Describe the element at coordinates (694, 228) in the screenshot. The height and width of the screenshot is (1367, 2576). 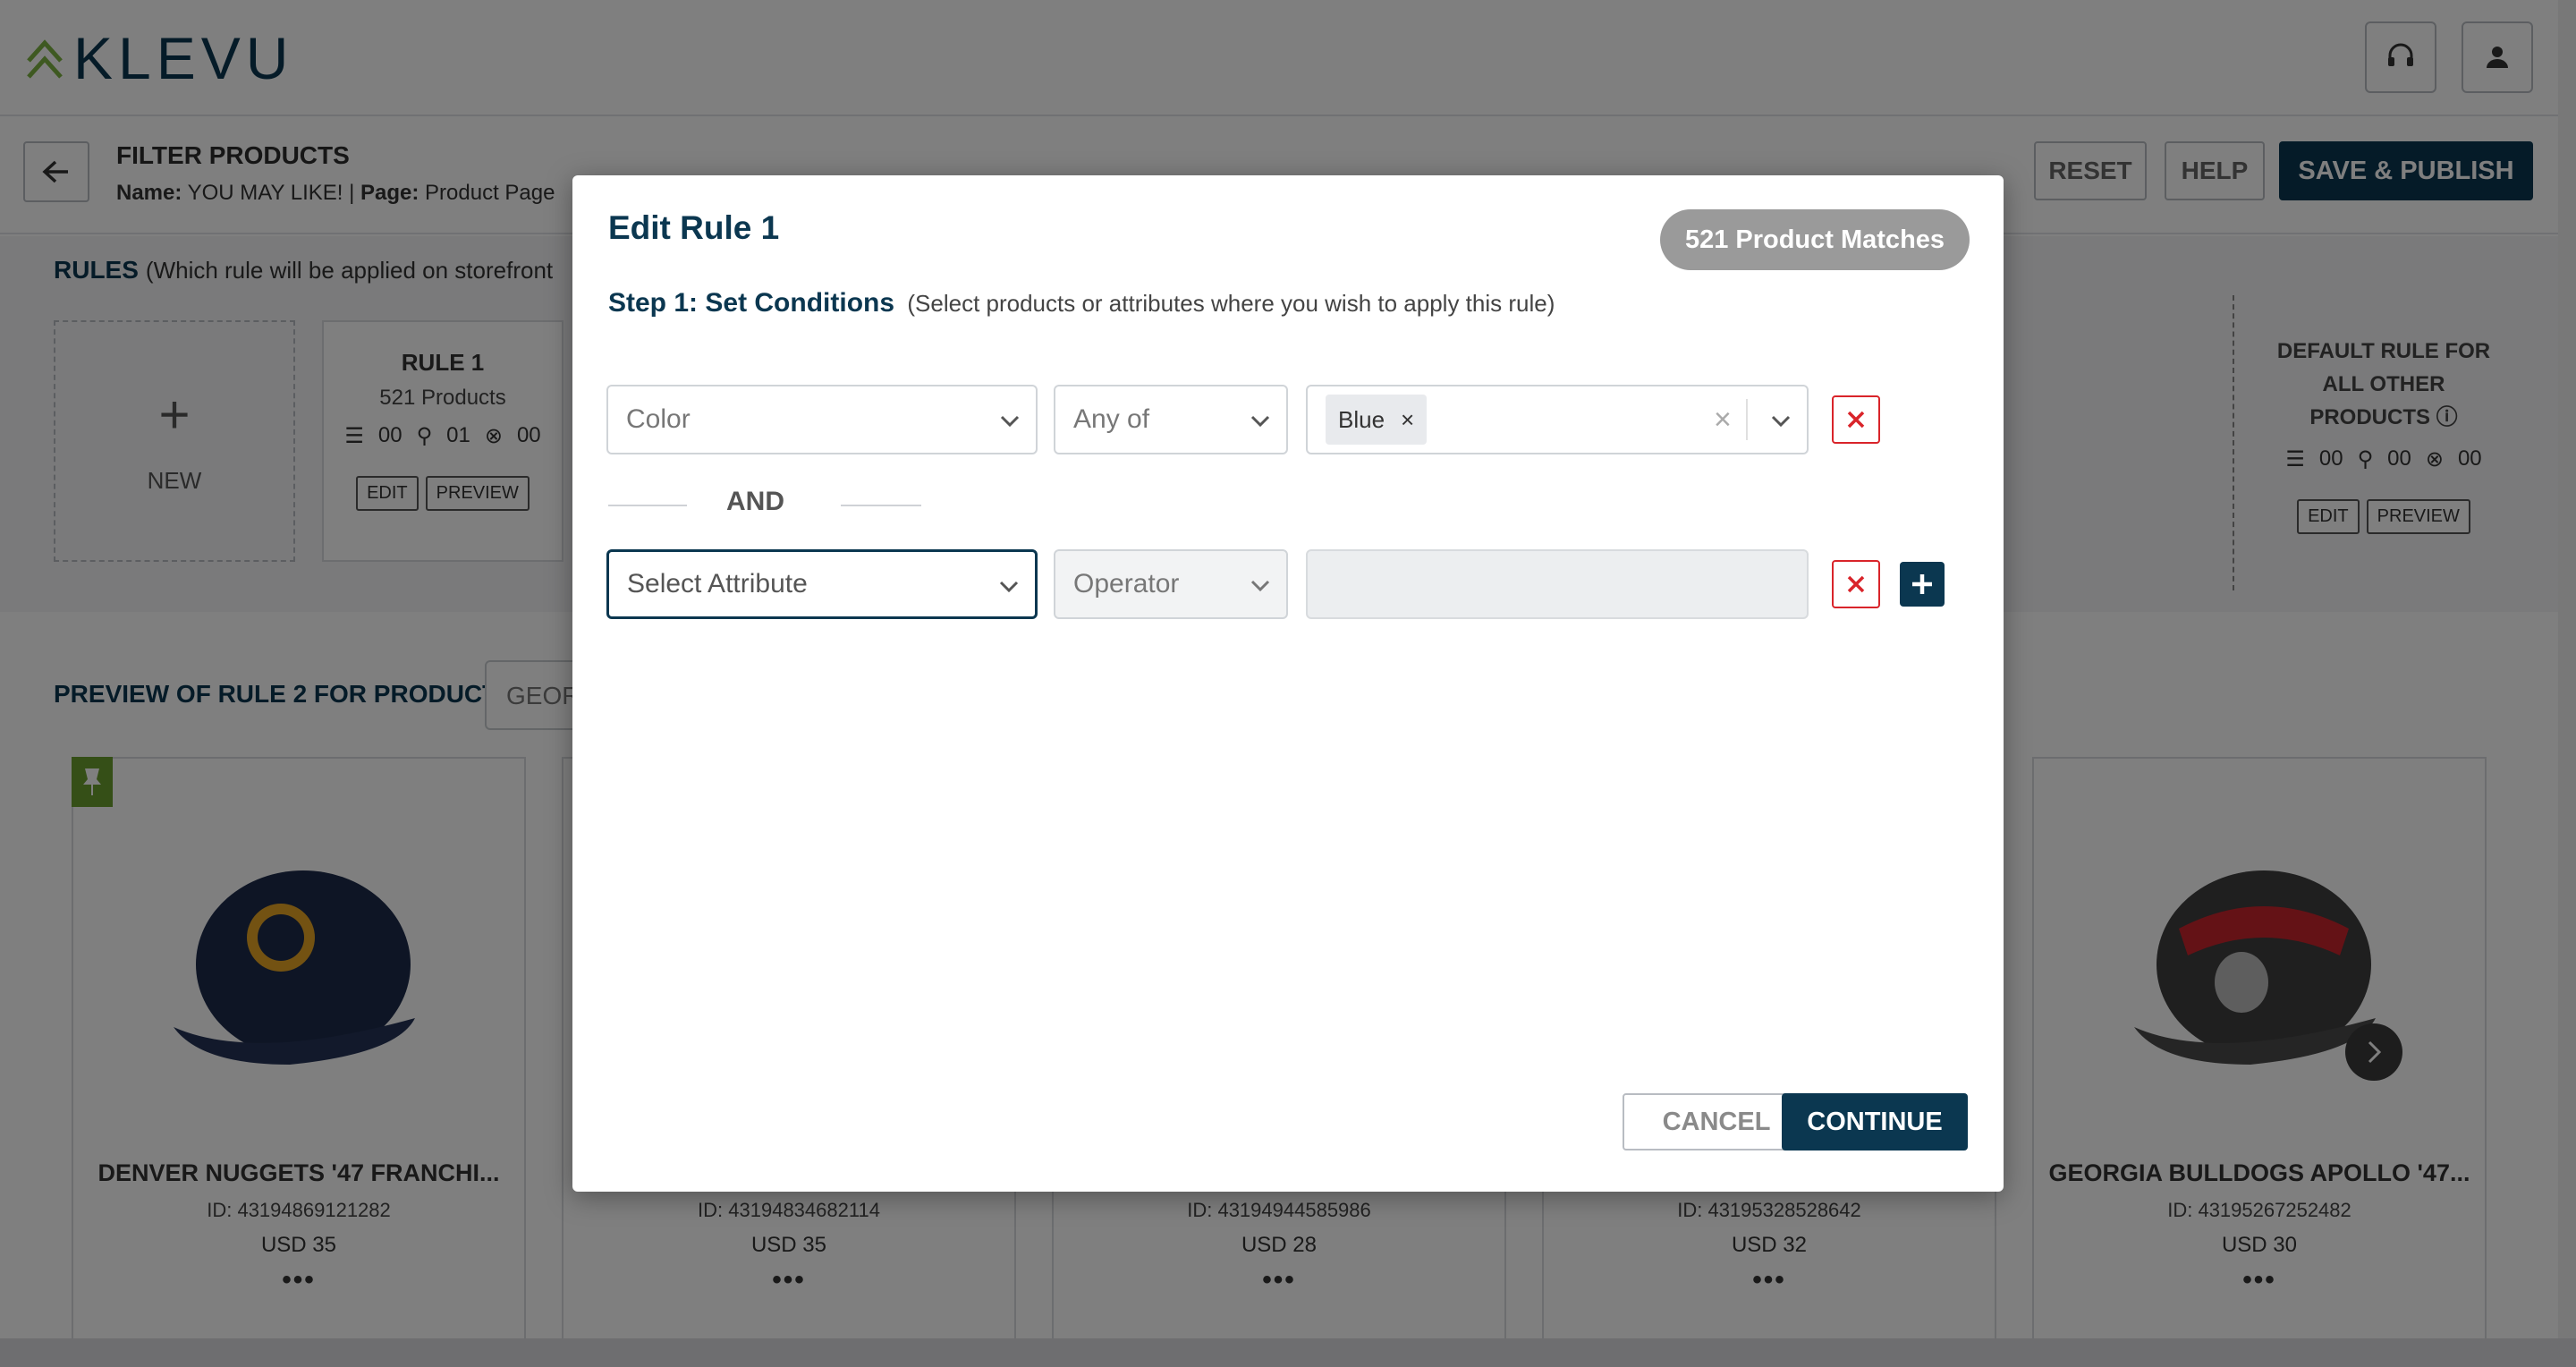
I see `modal-title: Edit Rule 1` at that location.